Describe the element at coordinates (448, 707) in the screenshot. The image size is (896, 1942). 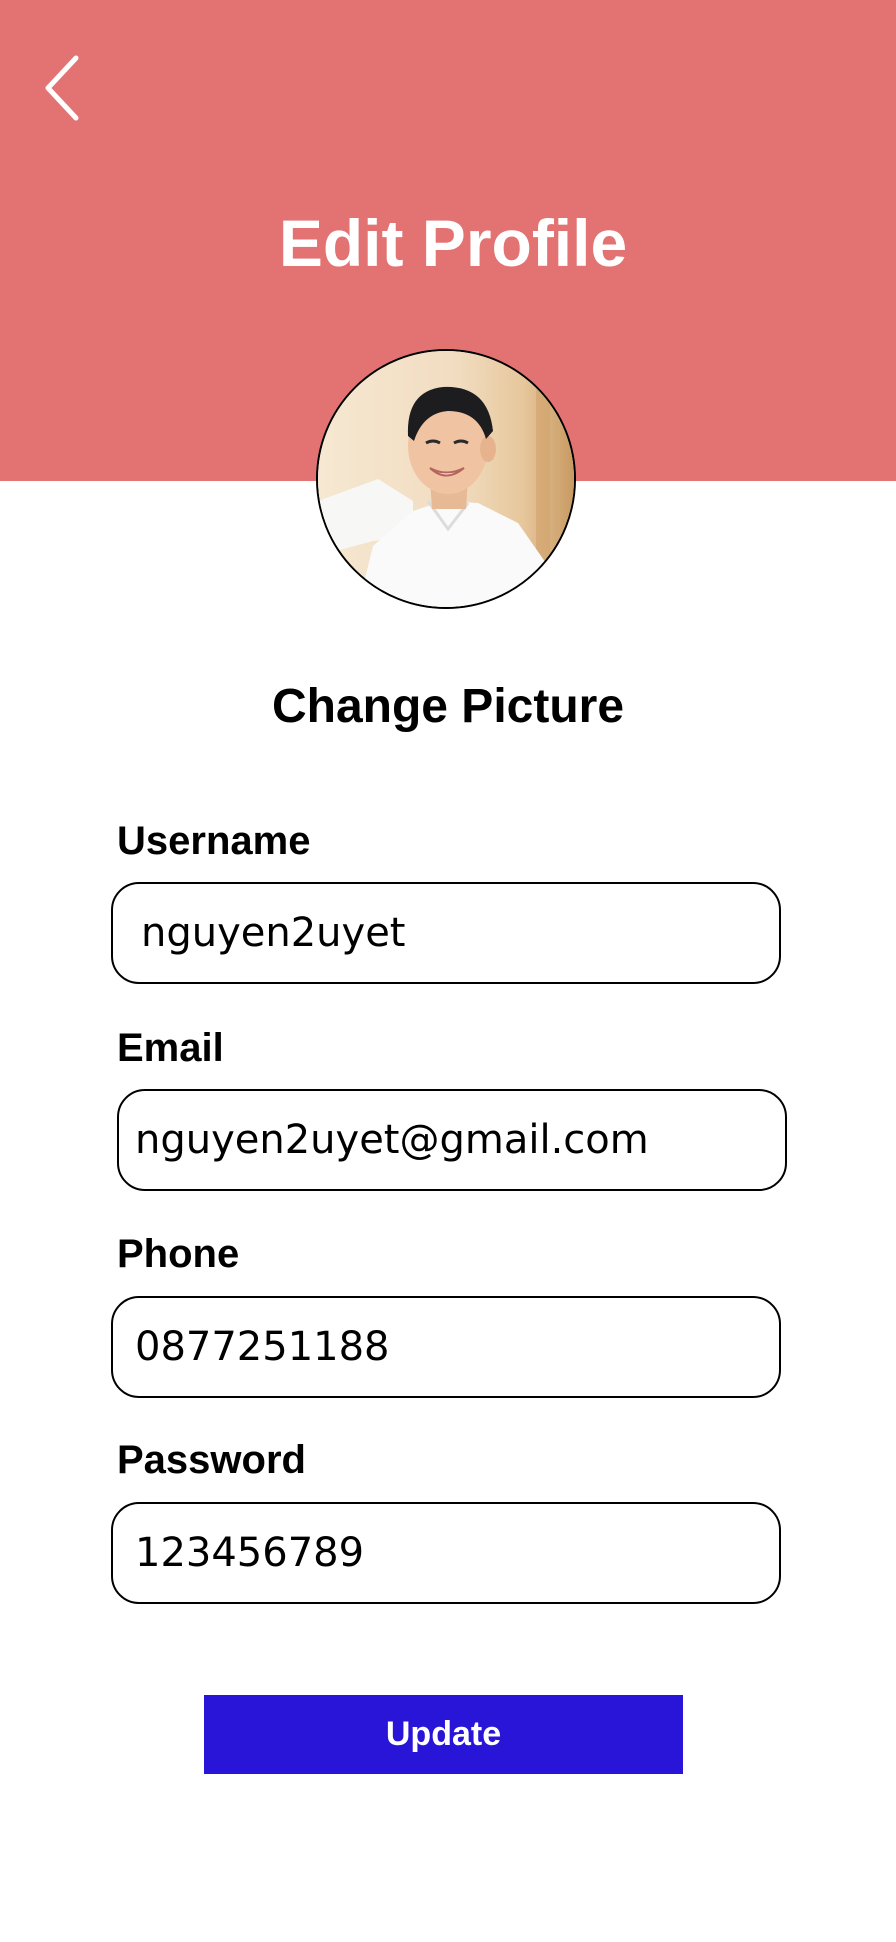
I see `change-picture-link: Change Picture` at that location.